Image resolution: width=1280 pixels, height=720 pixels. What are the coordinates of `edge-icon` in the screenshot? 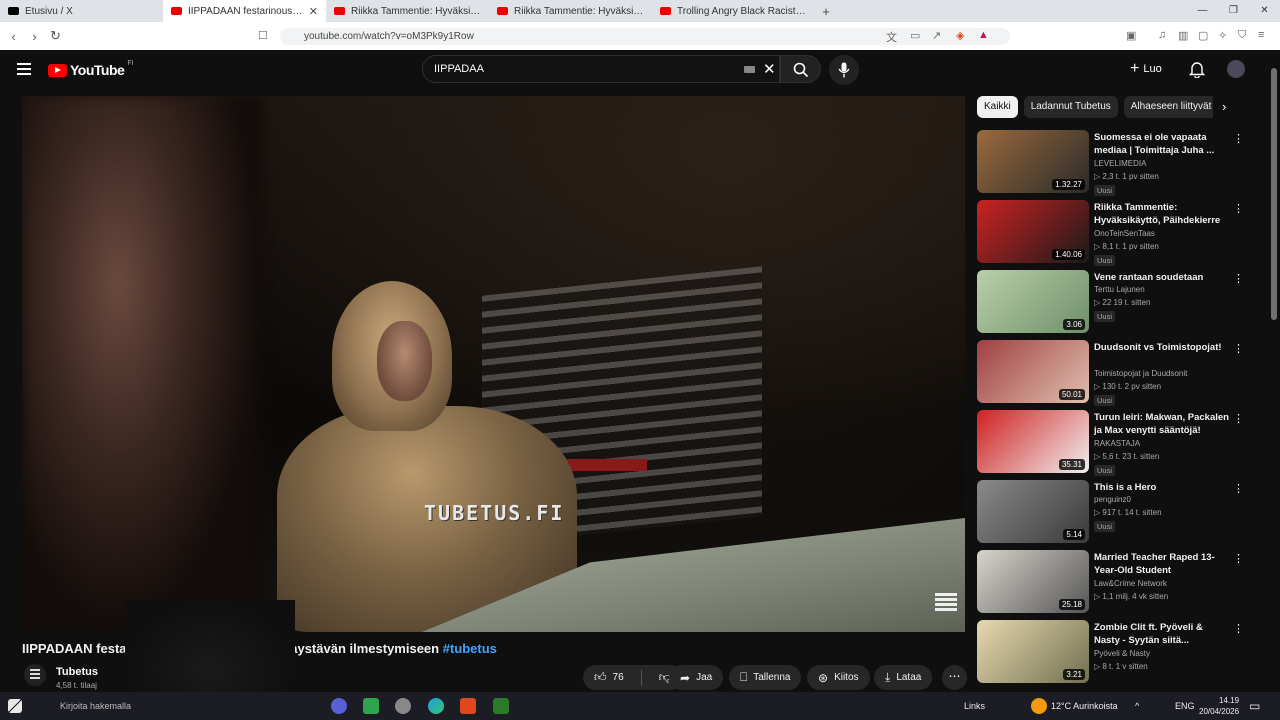 It's located at (436, 706).